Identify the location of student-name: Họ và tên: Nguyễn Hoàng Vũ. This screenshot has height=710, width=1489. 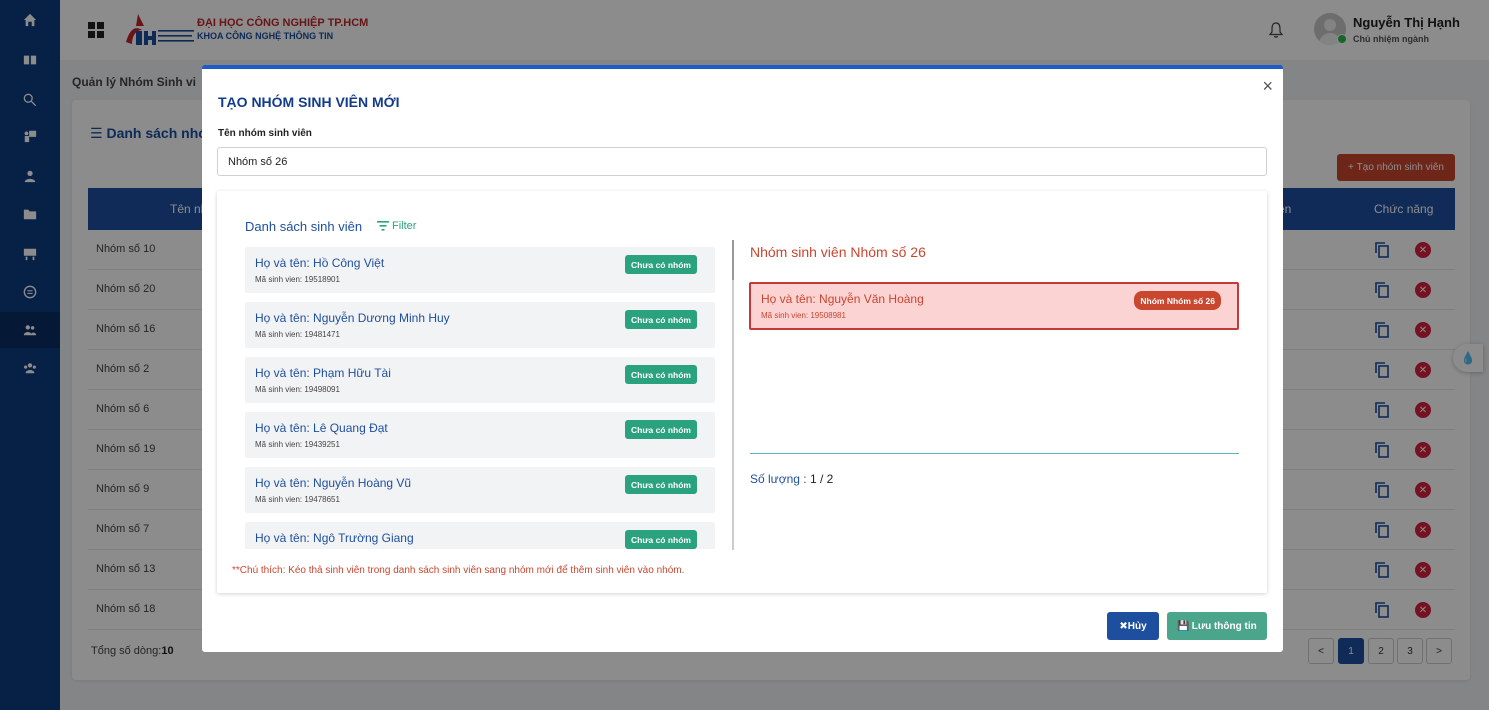
(333, 483).